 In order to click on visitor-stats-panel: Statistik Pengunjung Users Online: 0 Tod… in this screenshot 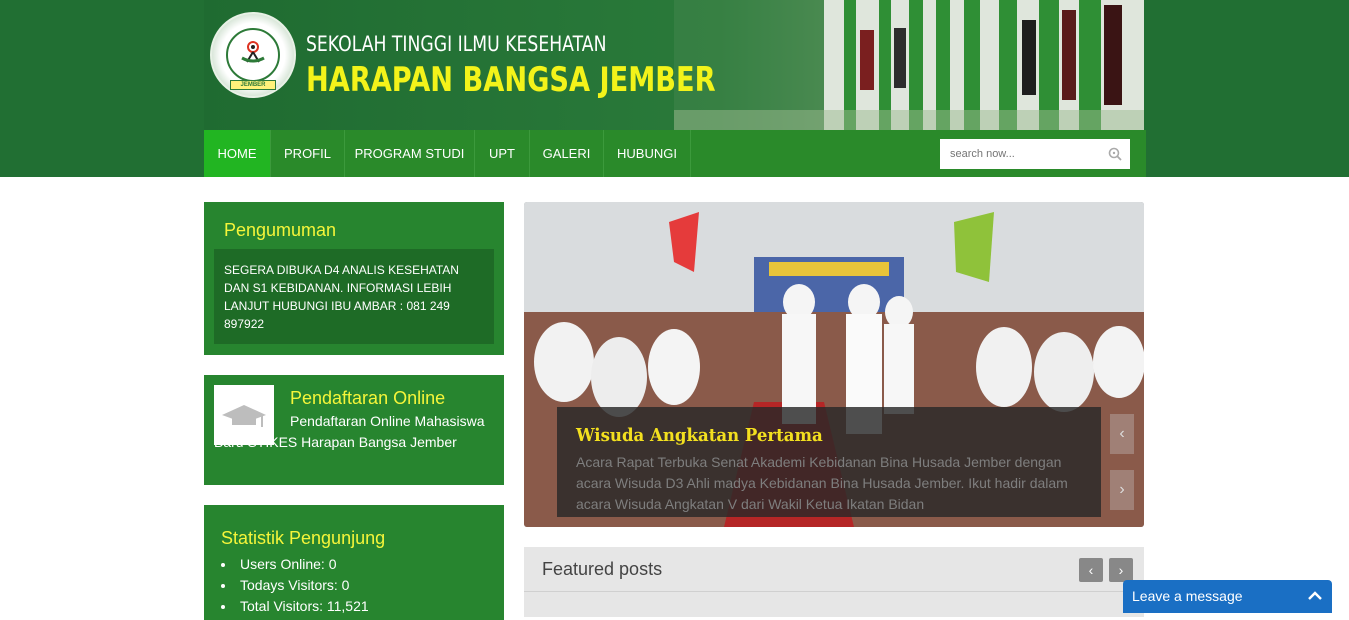, I will do `click(354, 562)`.